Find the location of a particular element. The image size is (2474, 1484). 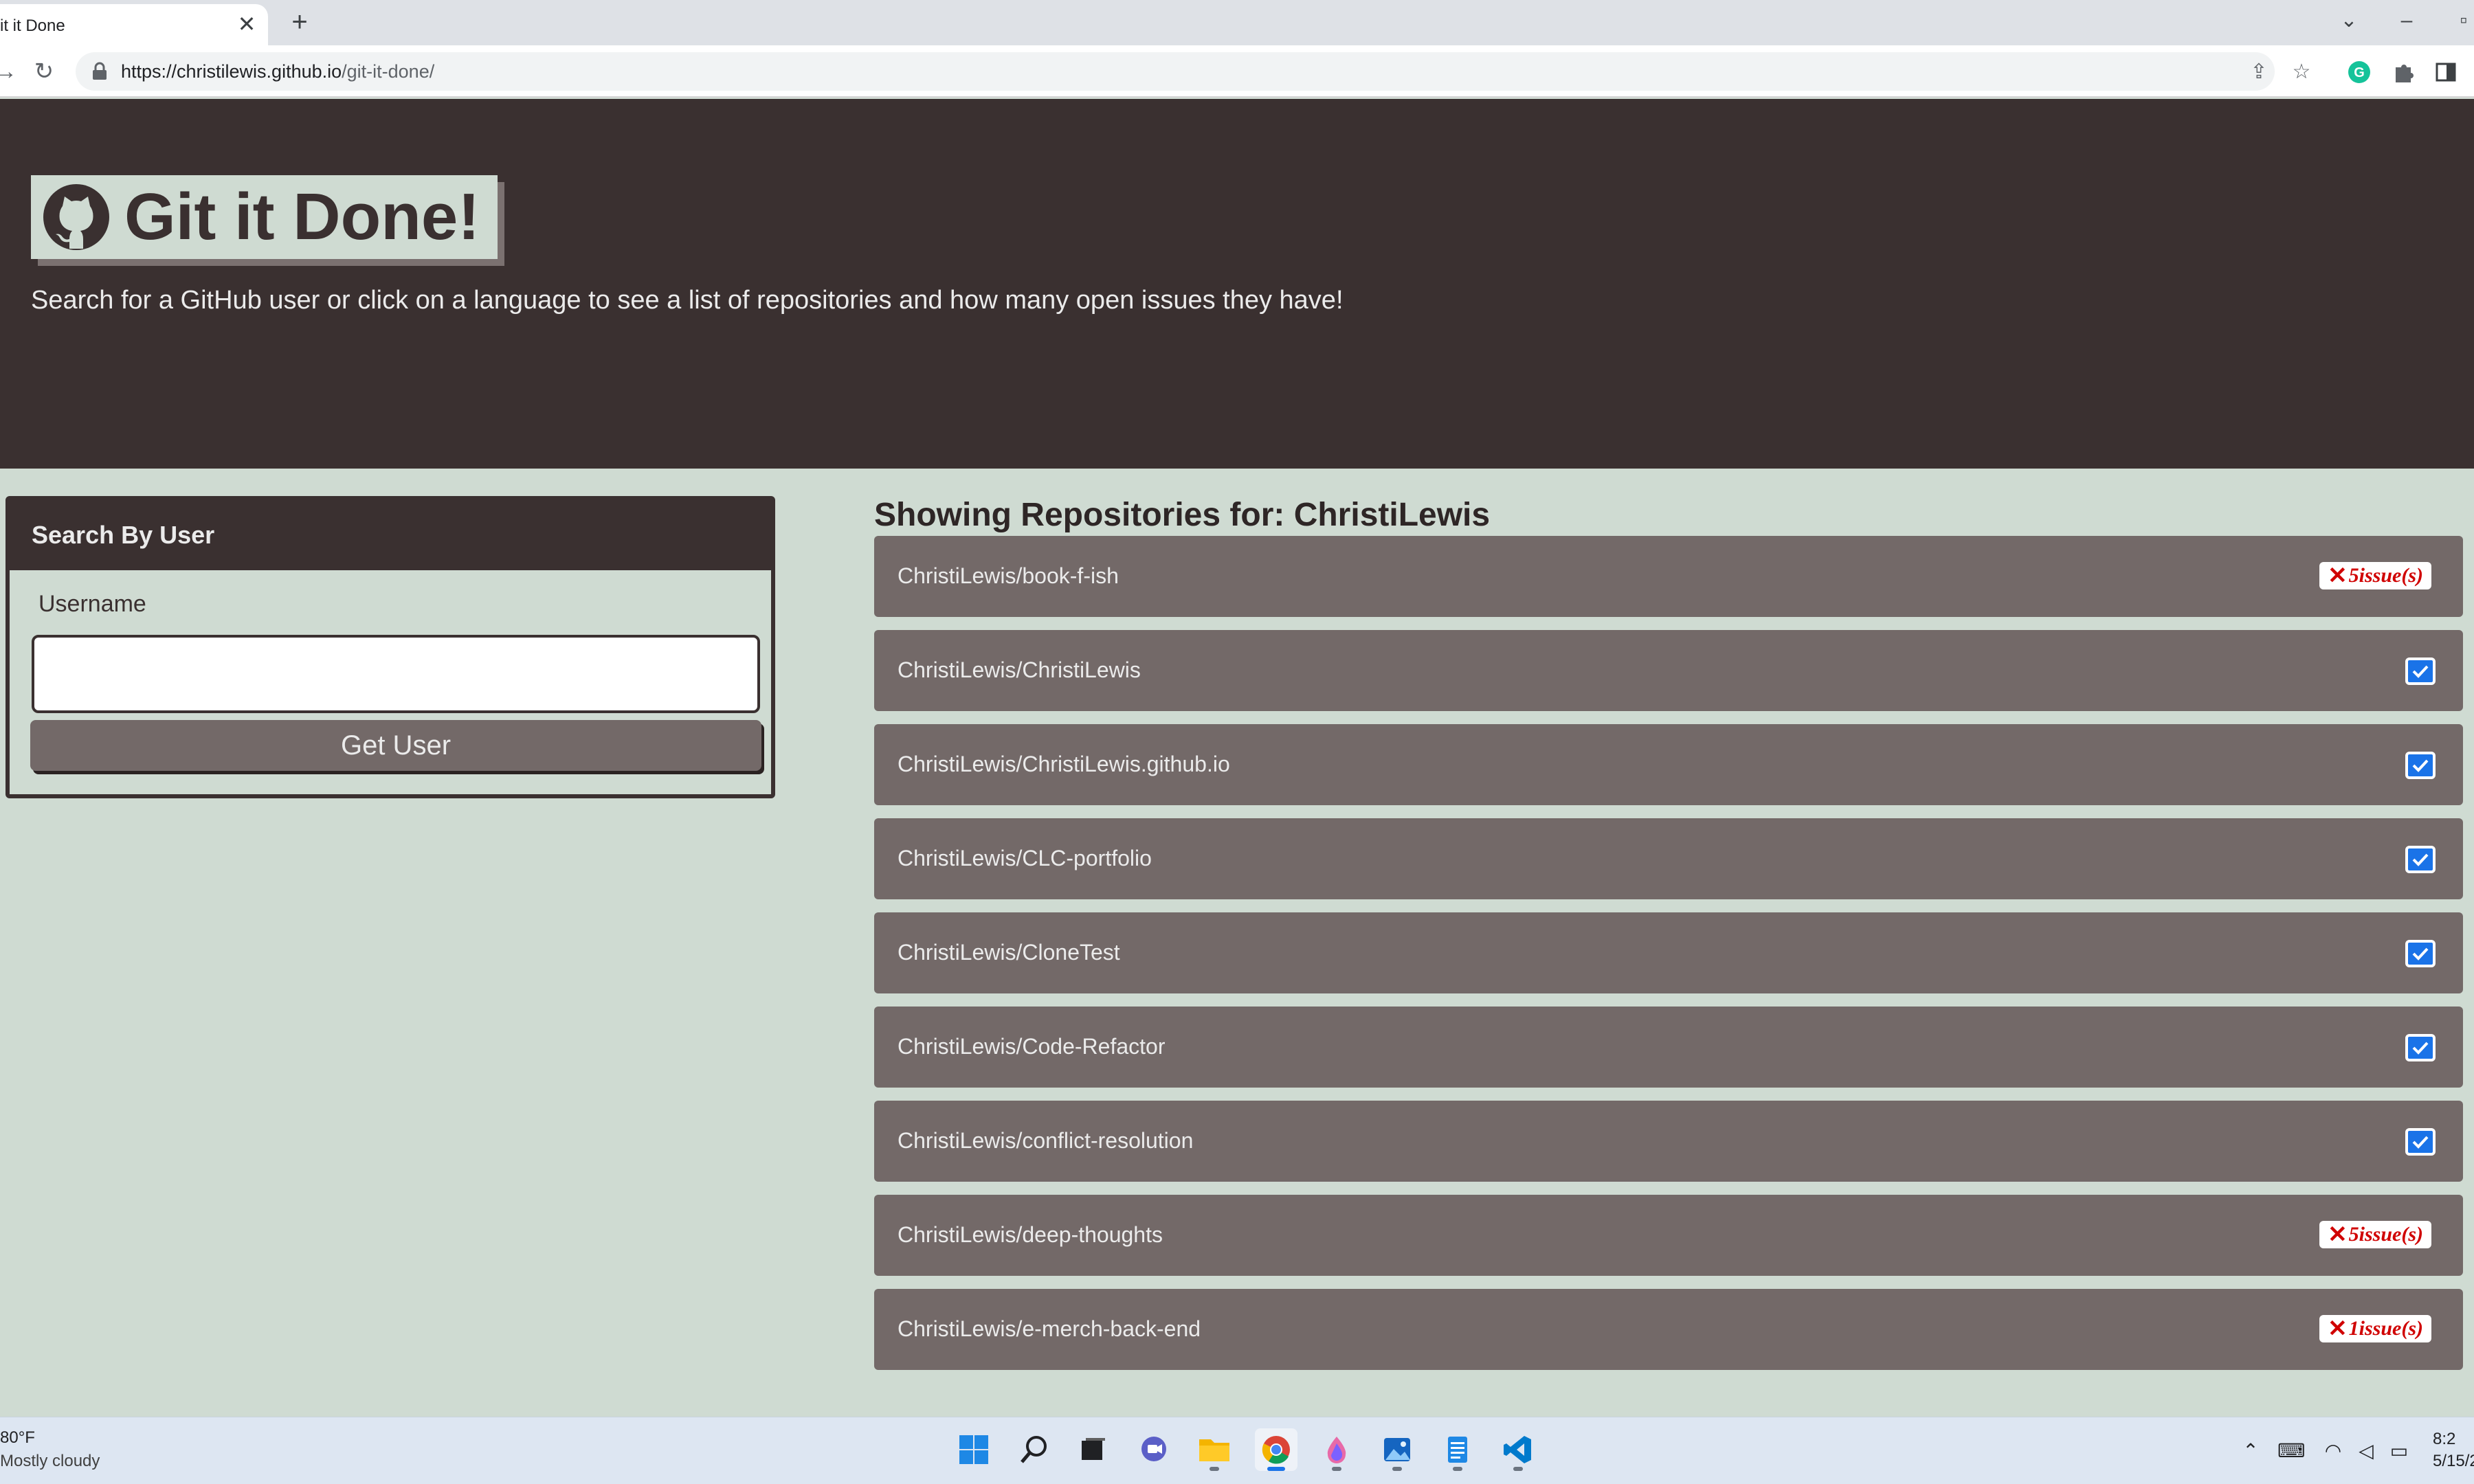

repo-name: ChristiLewis/conflict-resolution is located at coordinates (1046, 1140).